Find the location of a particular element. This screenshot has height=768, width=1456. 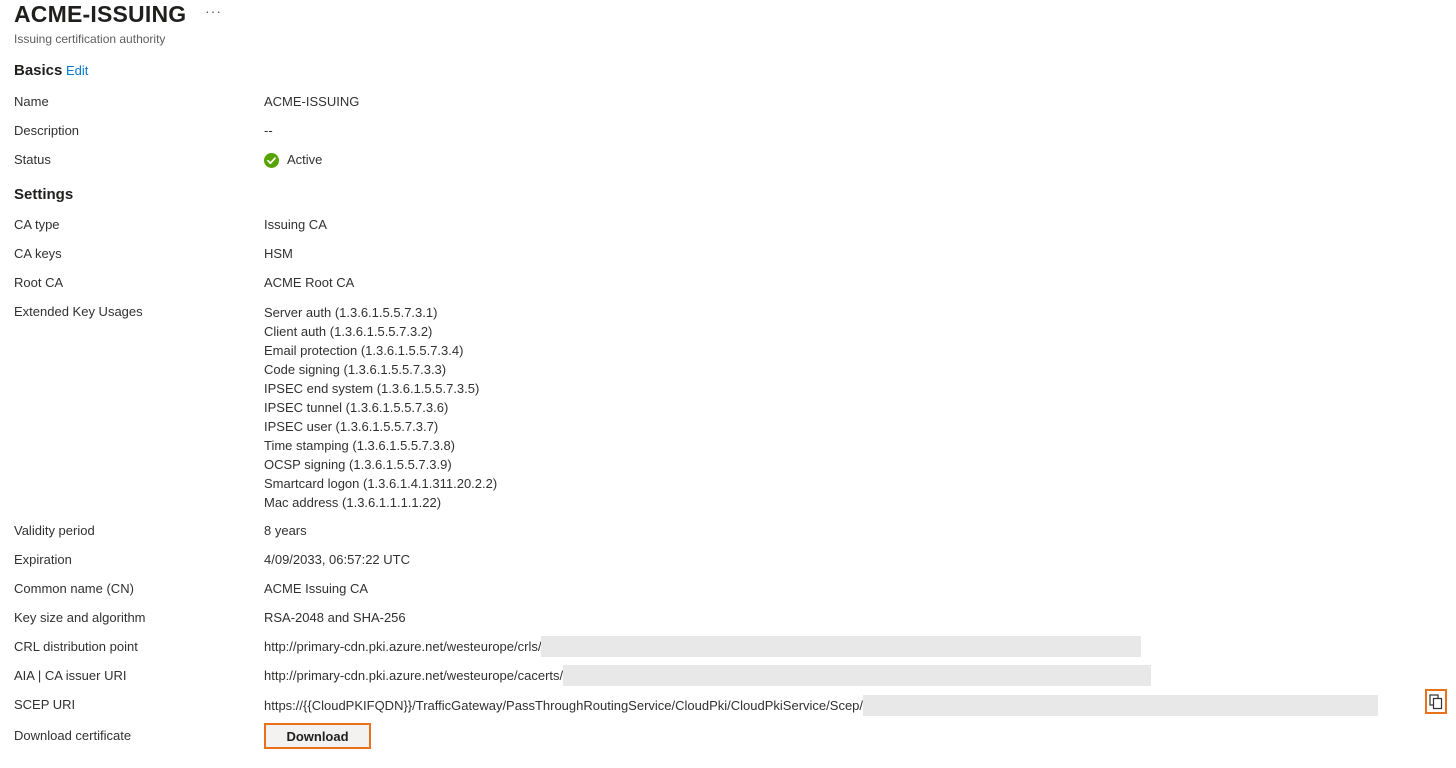

eku-item: Time stamping (1.3.6.1.5.5.7.3.8) is located at coordinates (360, 445).